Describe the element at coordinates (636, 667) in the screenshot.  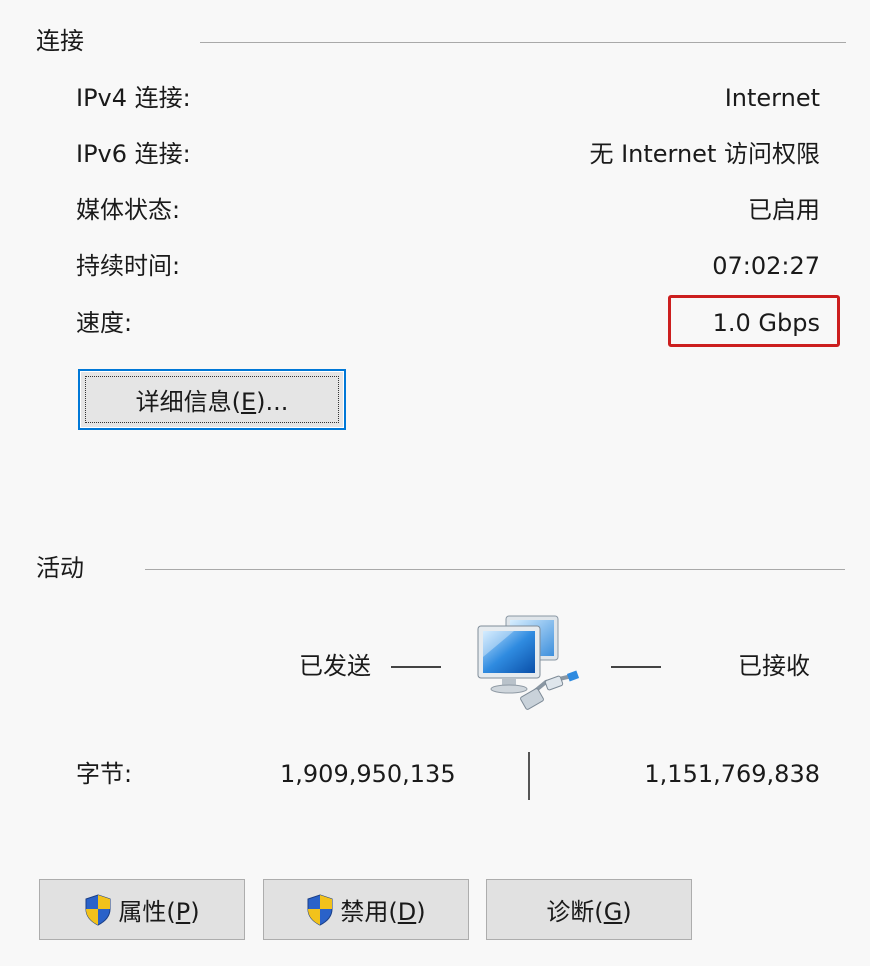
I see `received-dash` at that location.